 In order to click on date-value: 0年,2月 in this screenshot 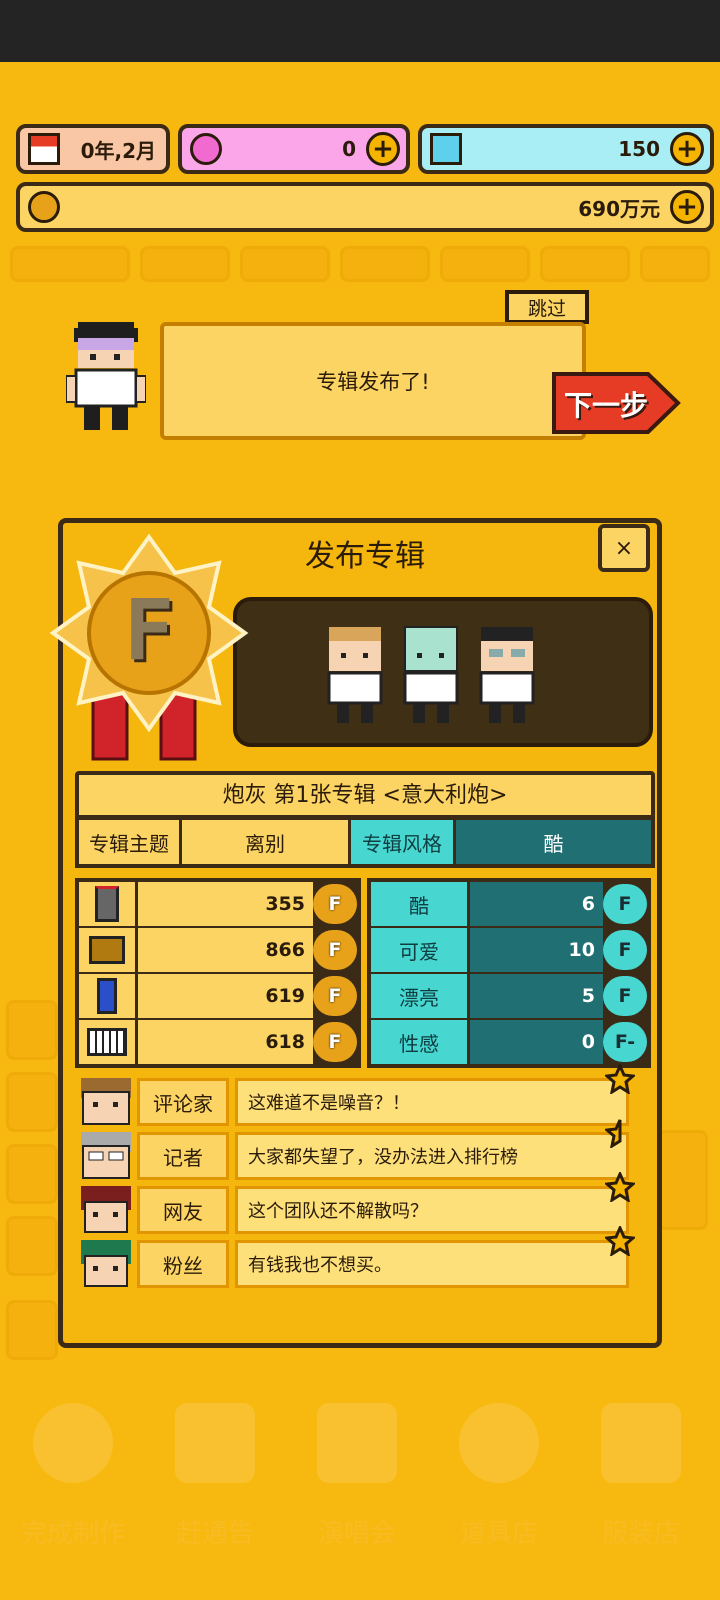, I will do `click(118, 150)`.